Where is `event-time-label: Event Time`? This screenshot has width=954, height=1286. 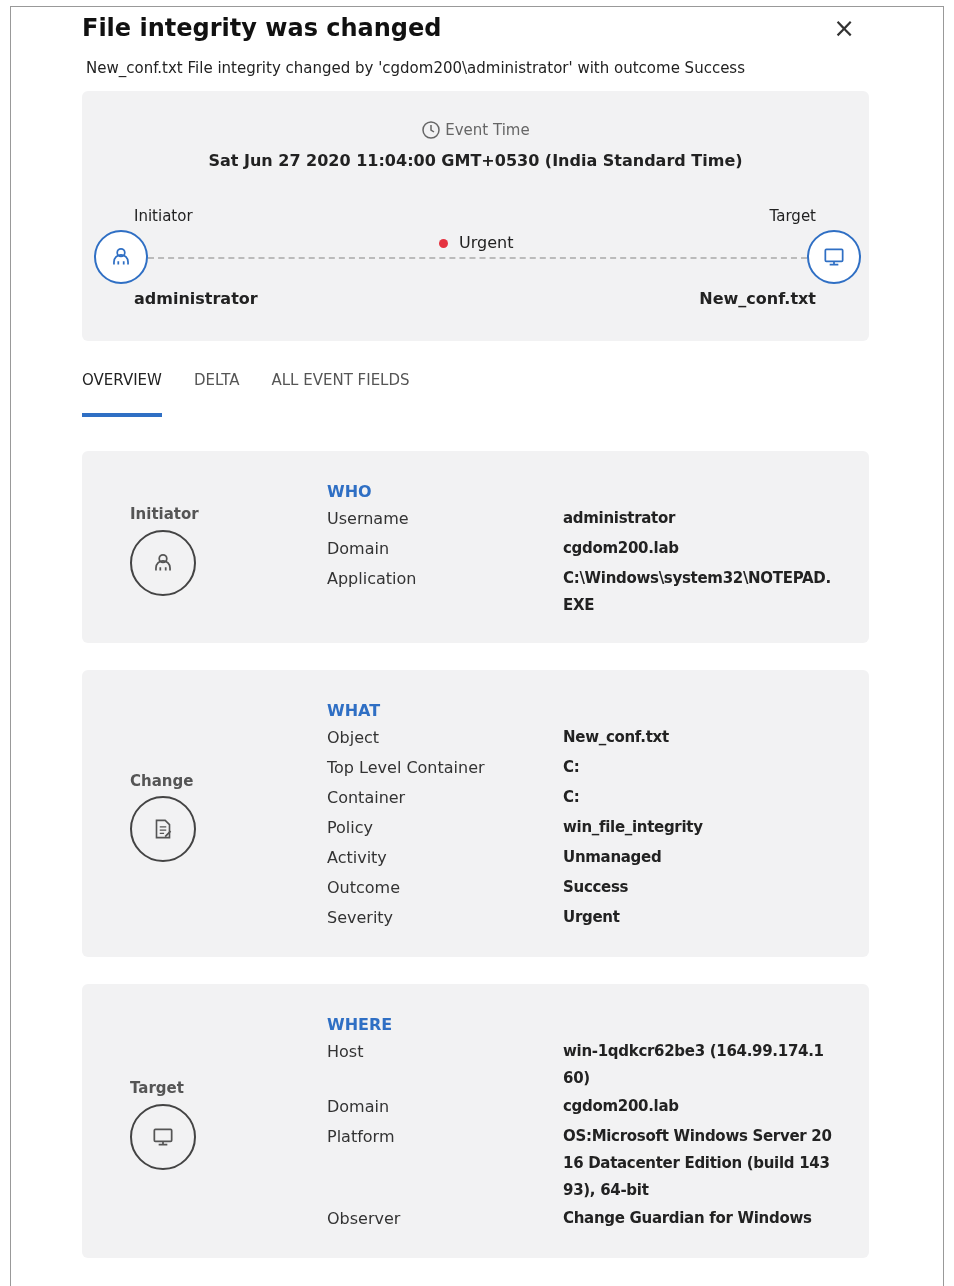 event-time-label: Event Time is located at coordinates (487, 130).